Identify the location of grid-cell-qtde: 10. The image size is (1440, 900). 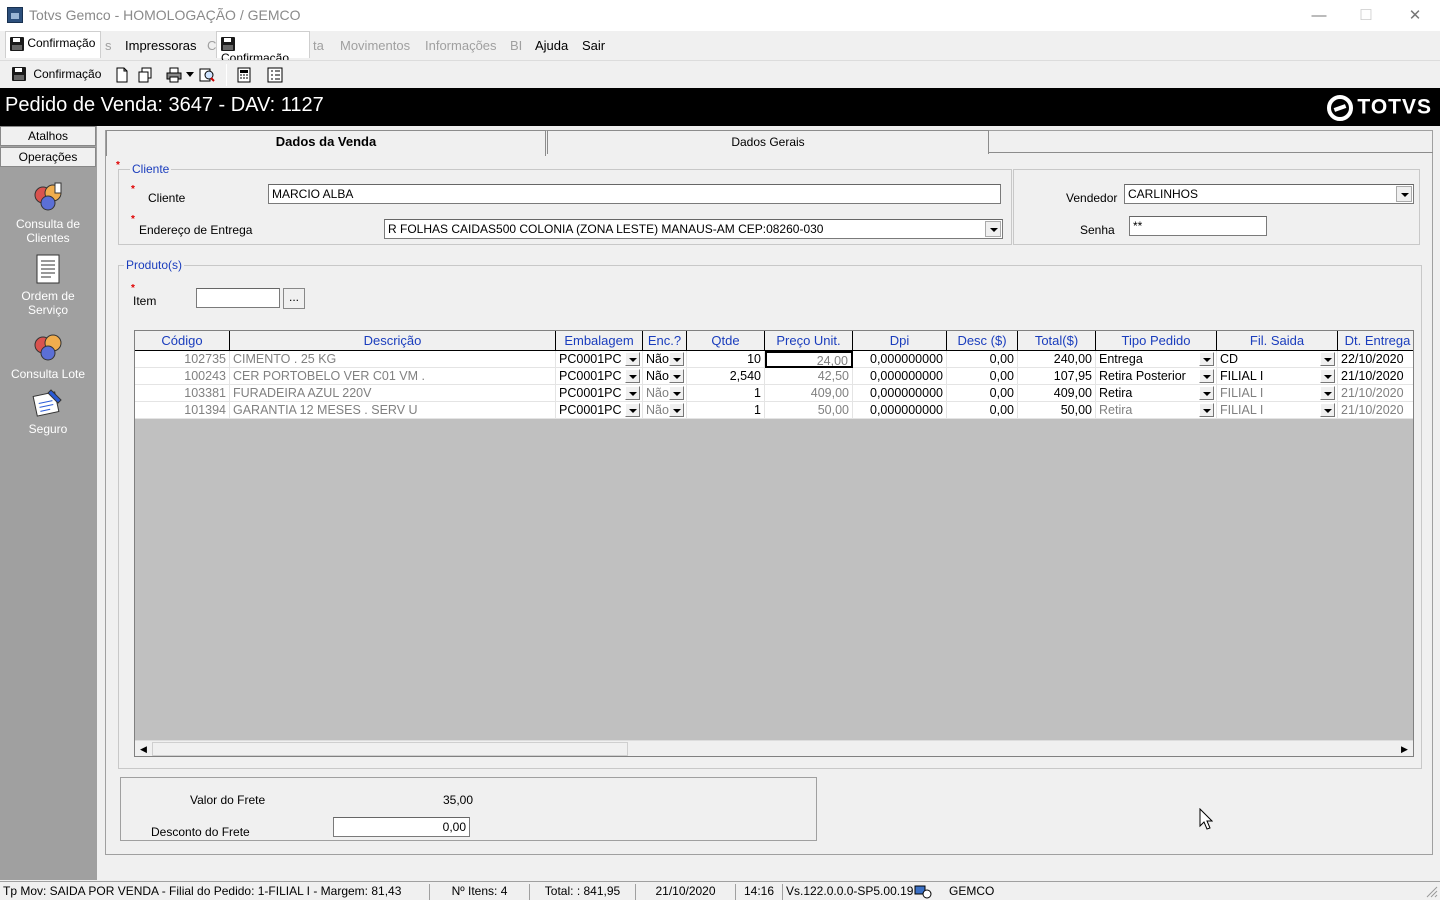
(726, 359).